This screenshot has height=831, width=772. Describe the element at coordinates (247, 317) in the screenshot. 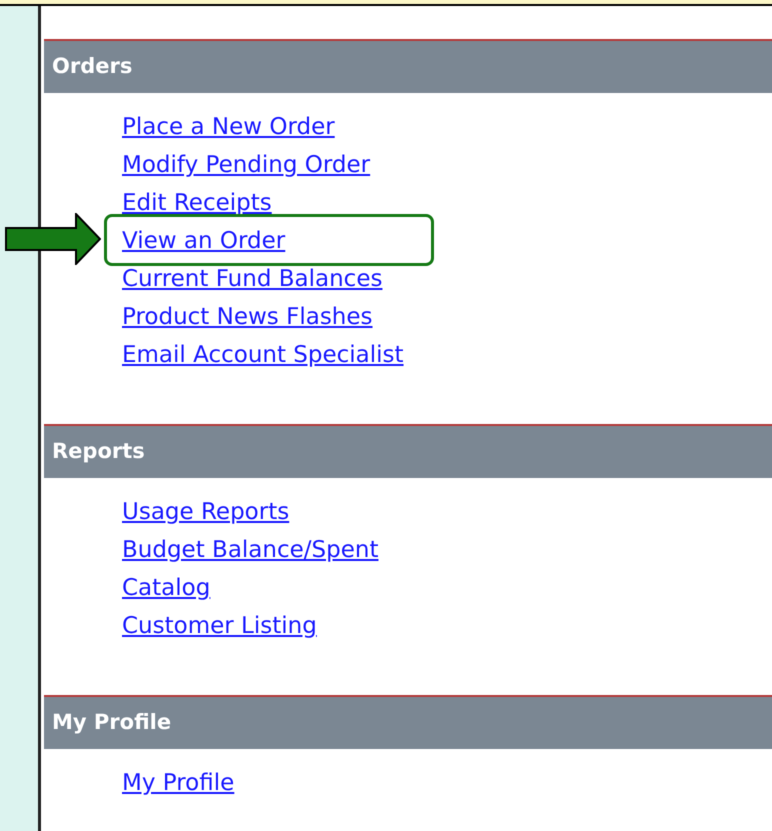

I see `nav-link: Product News Flashes` at that location.